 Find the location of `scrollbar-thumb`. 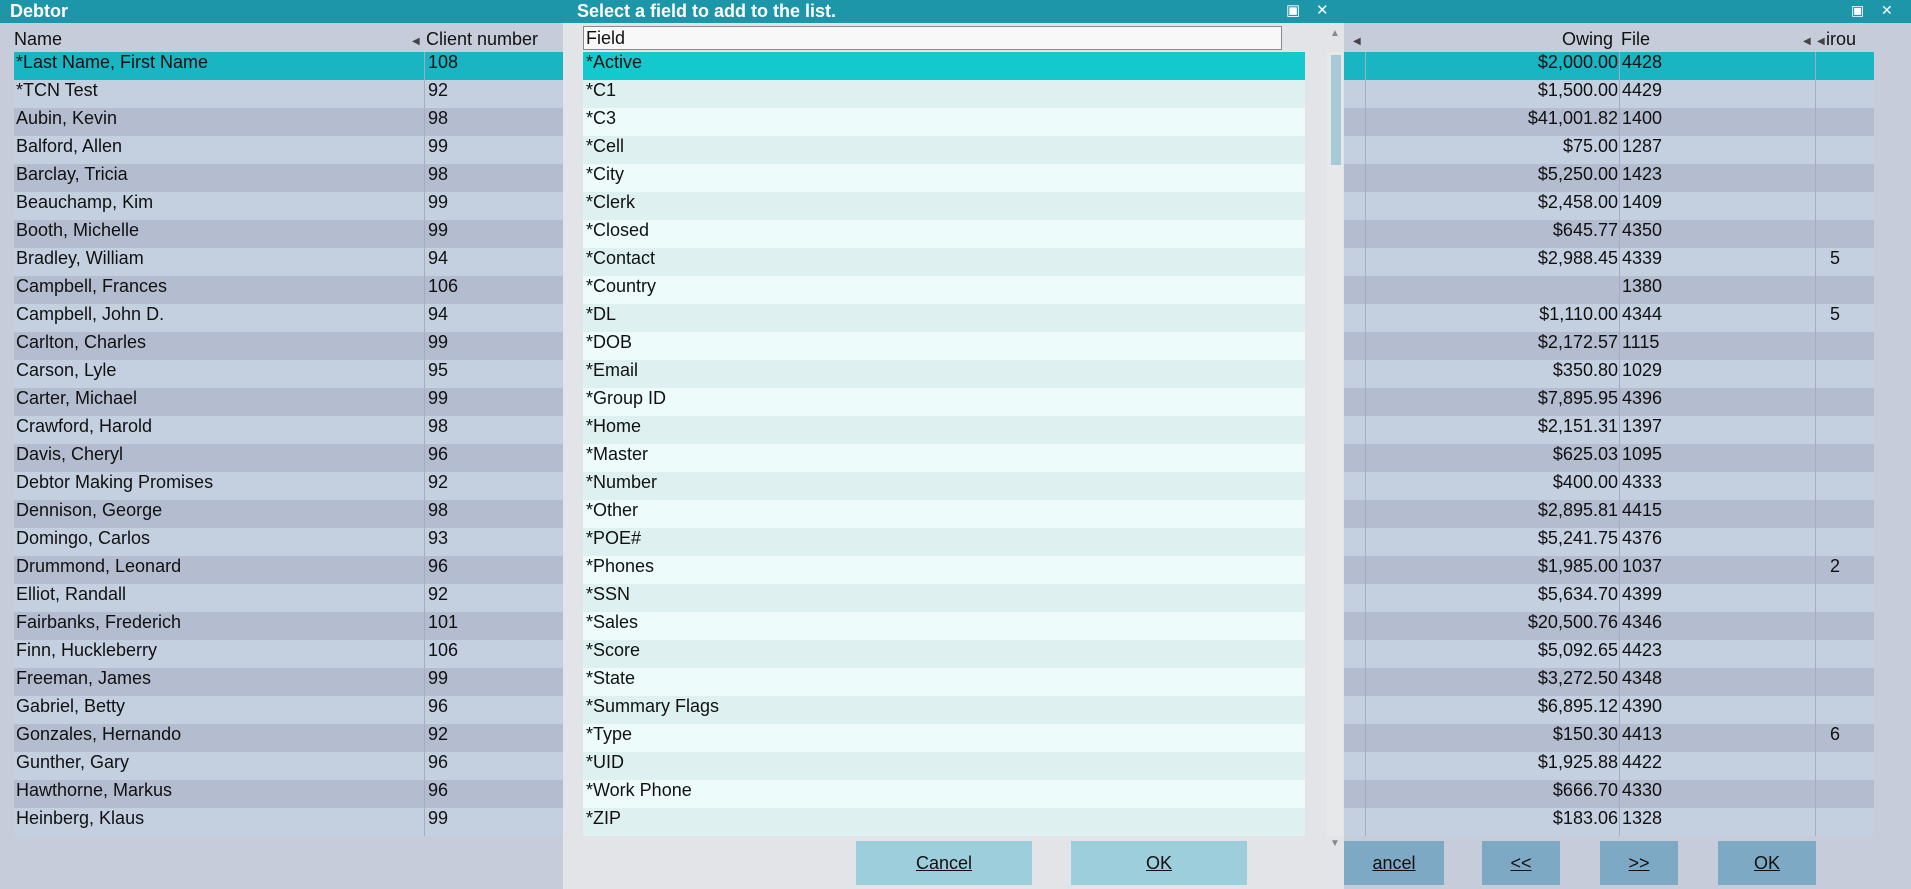

scrollbar-thumb is located at coordinates (1336, 110).